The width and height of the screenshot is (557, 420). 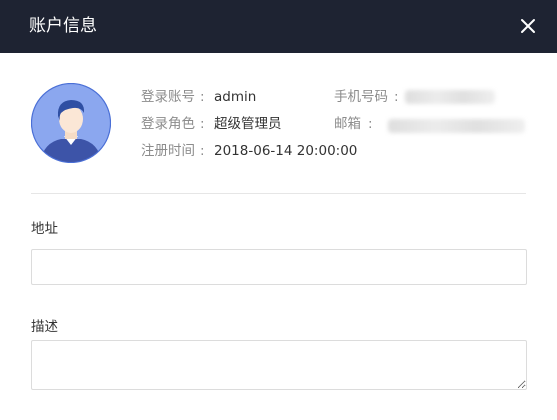 What do you see at coordinates (235, 97) in the screenshot?
I see `login-account-value: admin` at bounding box center [235, 97].